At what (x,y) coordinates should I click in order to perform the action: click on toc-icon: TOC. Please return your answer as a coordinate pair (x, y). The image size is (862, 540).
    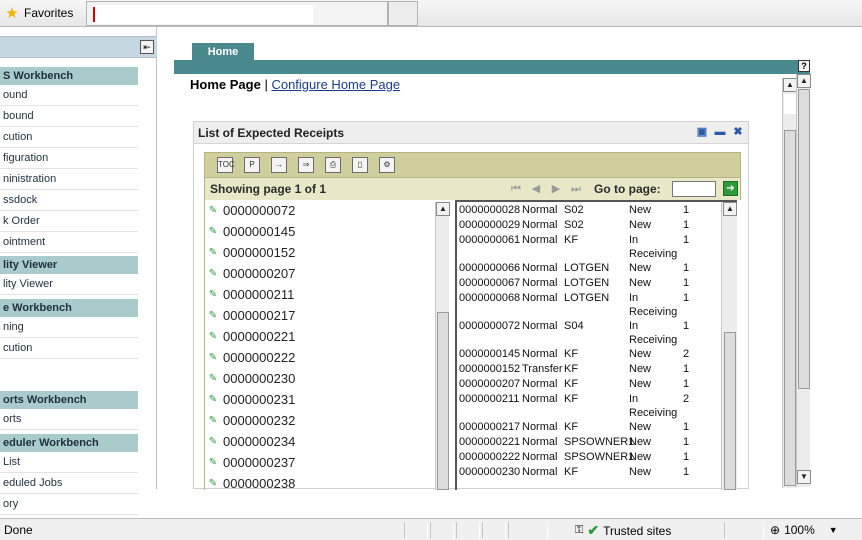
    Looking at the image, I should click on (226, 165).